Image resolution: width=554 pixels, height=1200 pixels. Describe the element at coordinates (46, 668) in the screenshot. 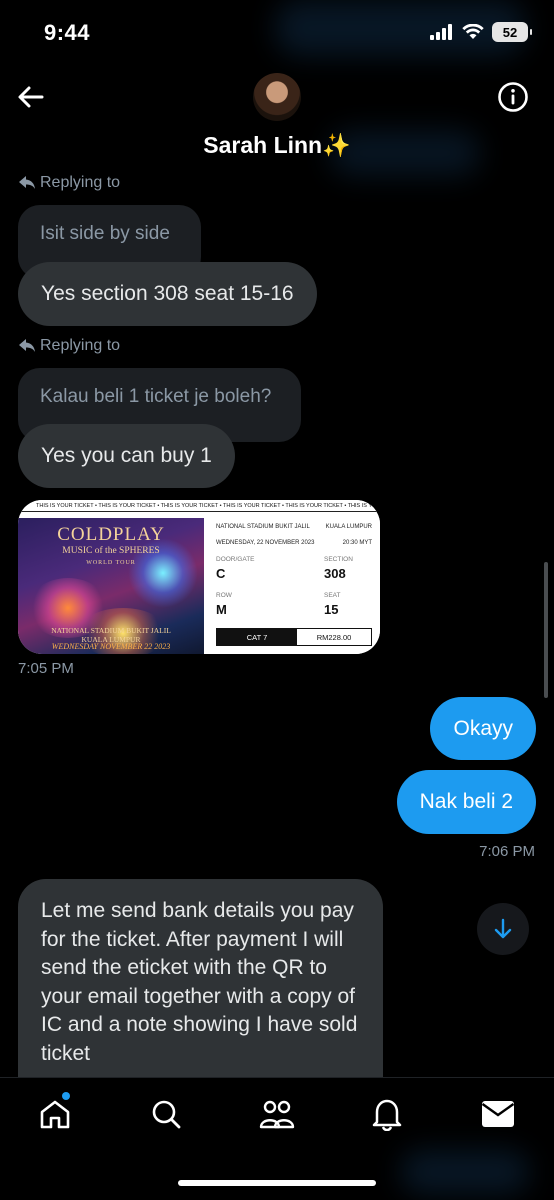

I see `message-timestamp: 7:05 PM` at that location.